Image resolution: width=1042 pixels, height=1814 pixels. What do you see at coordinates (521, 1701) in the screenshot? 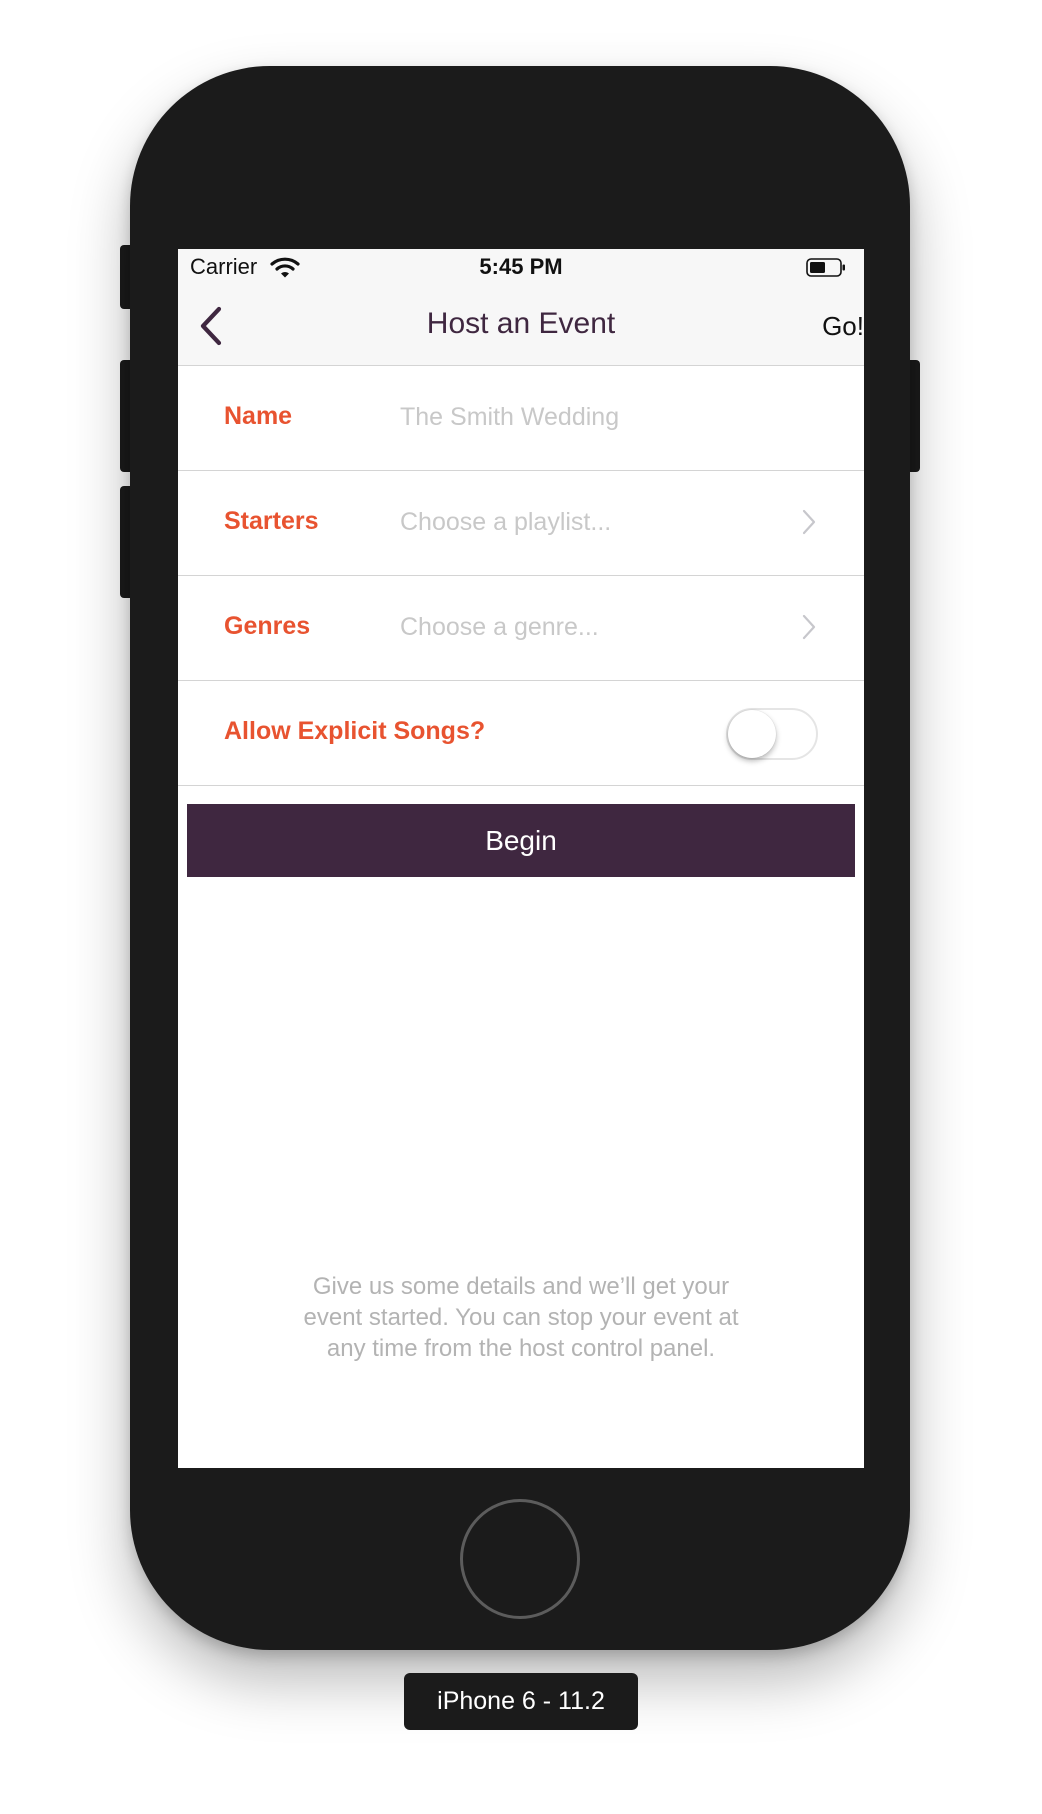
I see `device-label: iPhone 6 - 11.2` at bounding box center [521, 1701].